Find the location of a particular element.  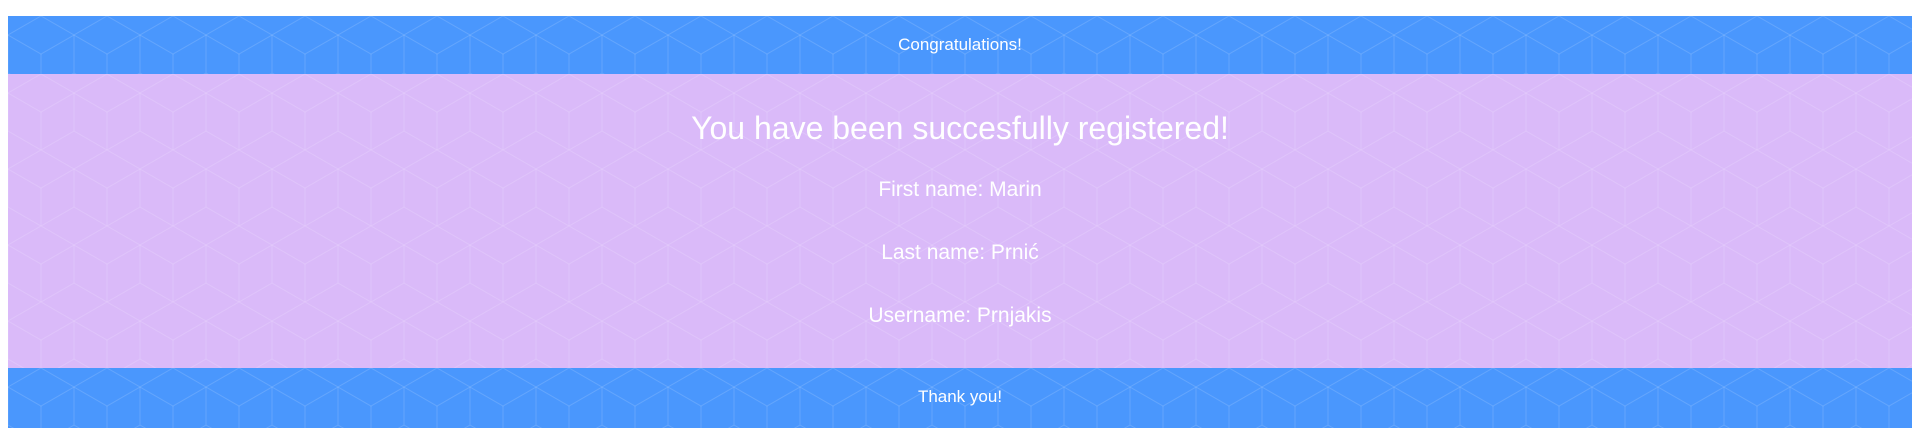

footer-text: Thank you! is located at coordinates (960, 396).